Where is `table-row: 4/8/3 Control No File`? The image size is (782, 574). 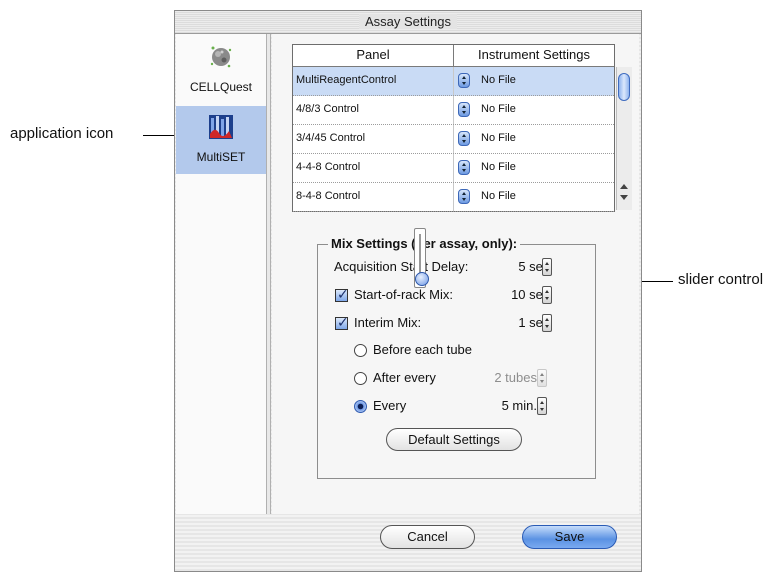 table-row: 4/8/3 Control No File is located at coordinates (453, 110).